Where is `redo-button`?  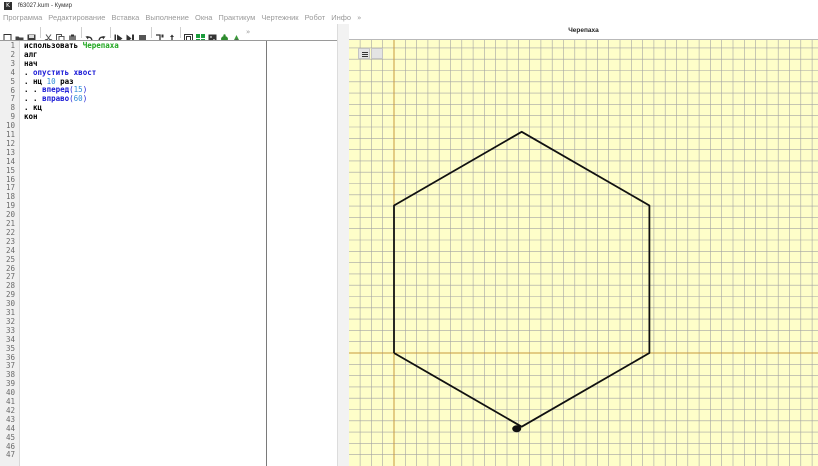 redo-button is located at coordinates (101, 35).